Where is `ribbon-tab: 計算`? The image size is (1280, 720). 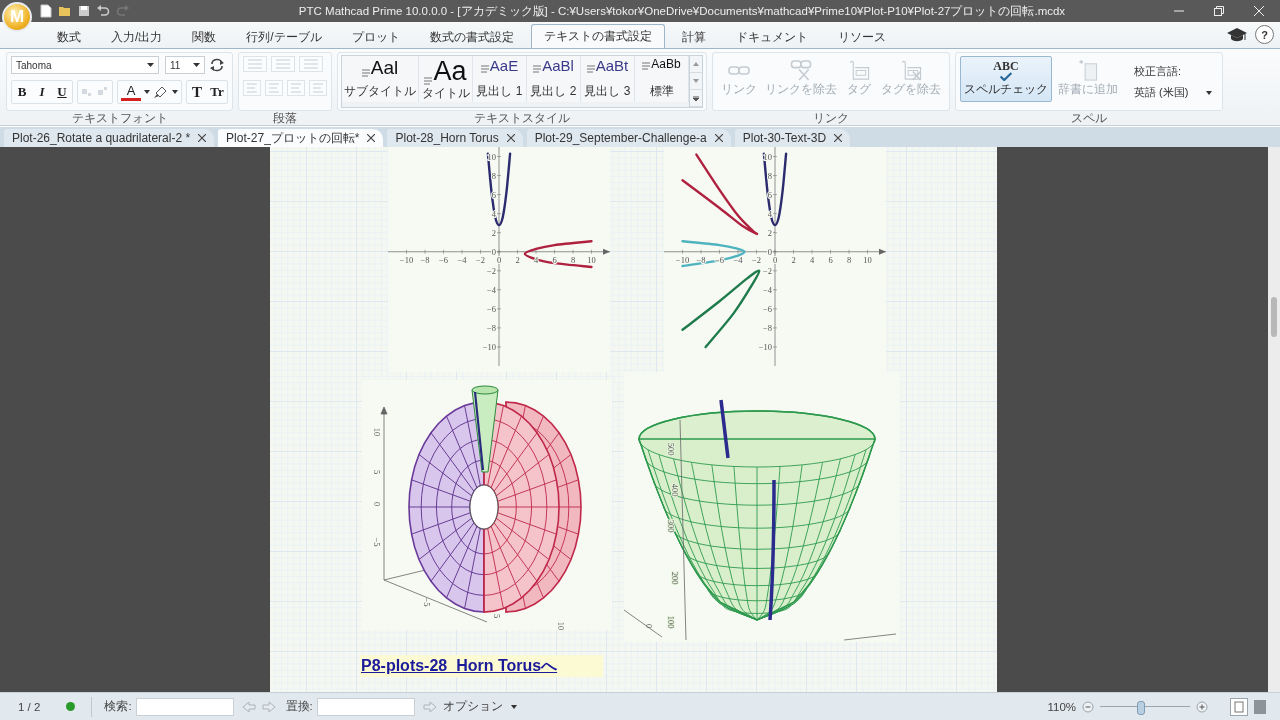 ribbon-tab: 計算 is located at coordinates (693, 37).